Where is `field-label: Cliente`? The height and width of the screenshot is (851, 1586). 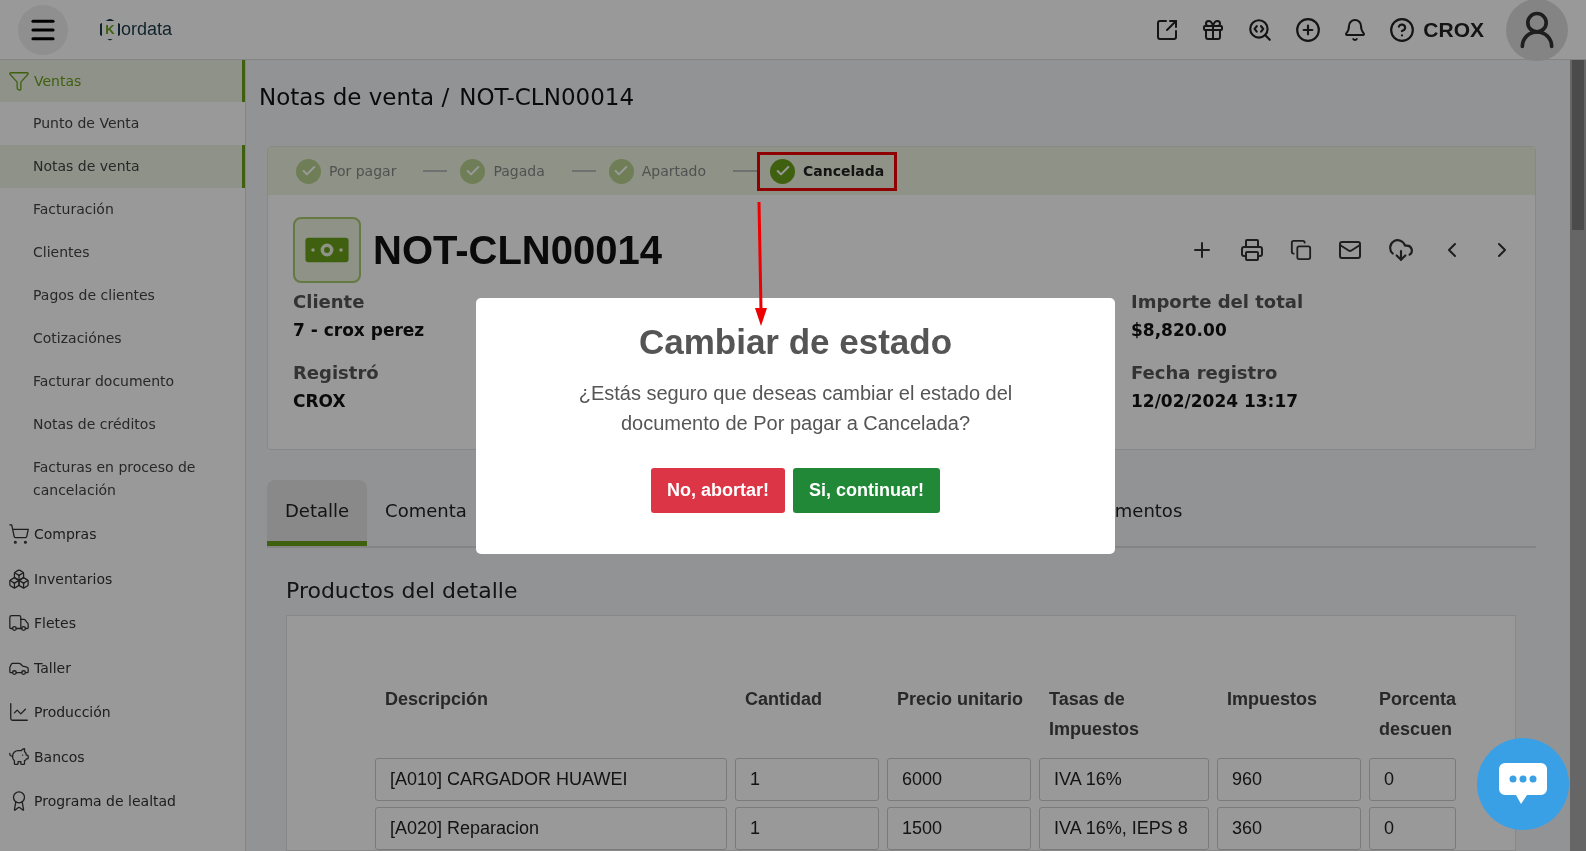 field-label: Cliente is located at coordinates (329, 301).